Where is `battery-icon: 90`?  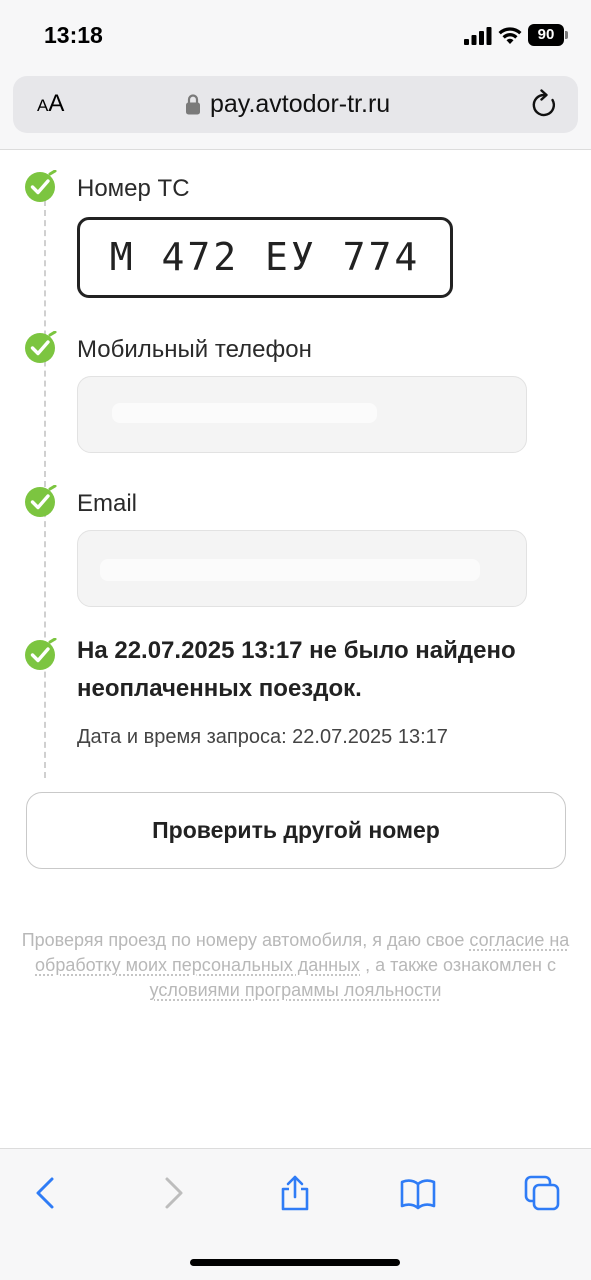
battery-icon: 90 is located at coordinates (548, 35).